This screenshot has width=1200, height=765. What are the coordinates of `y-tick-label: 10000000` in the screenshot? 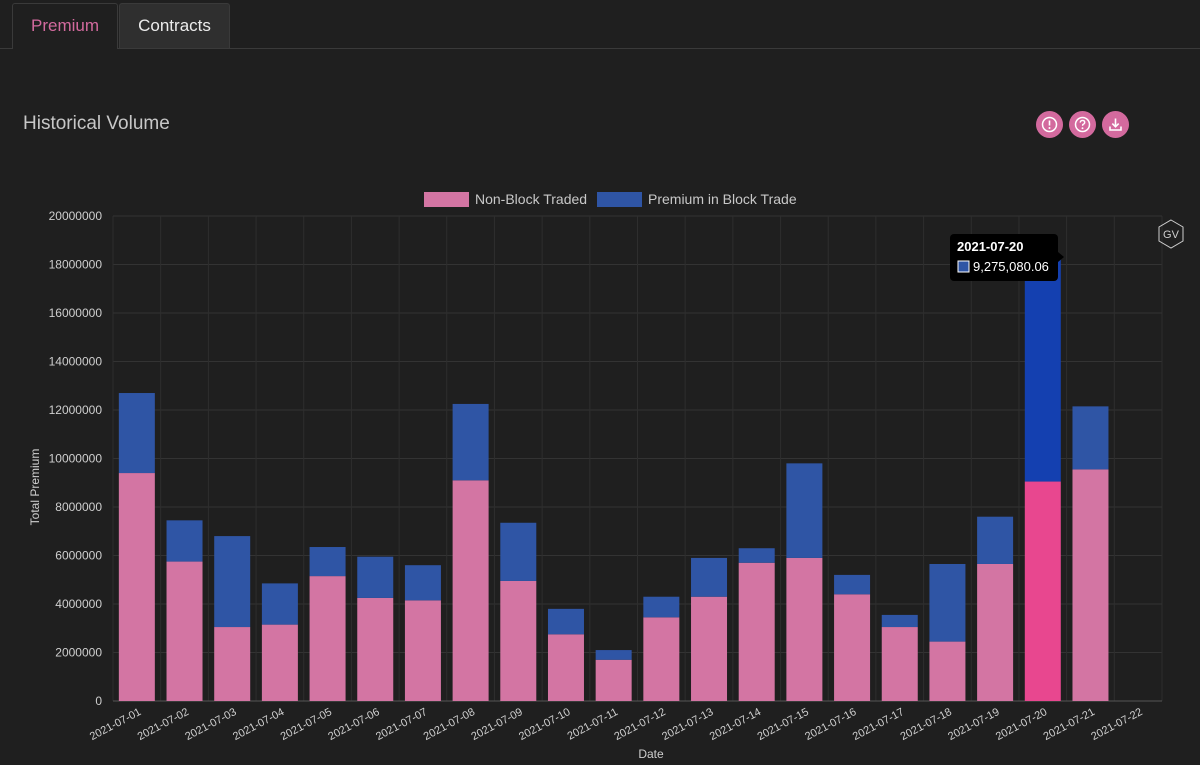 It's located at (76, 459).